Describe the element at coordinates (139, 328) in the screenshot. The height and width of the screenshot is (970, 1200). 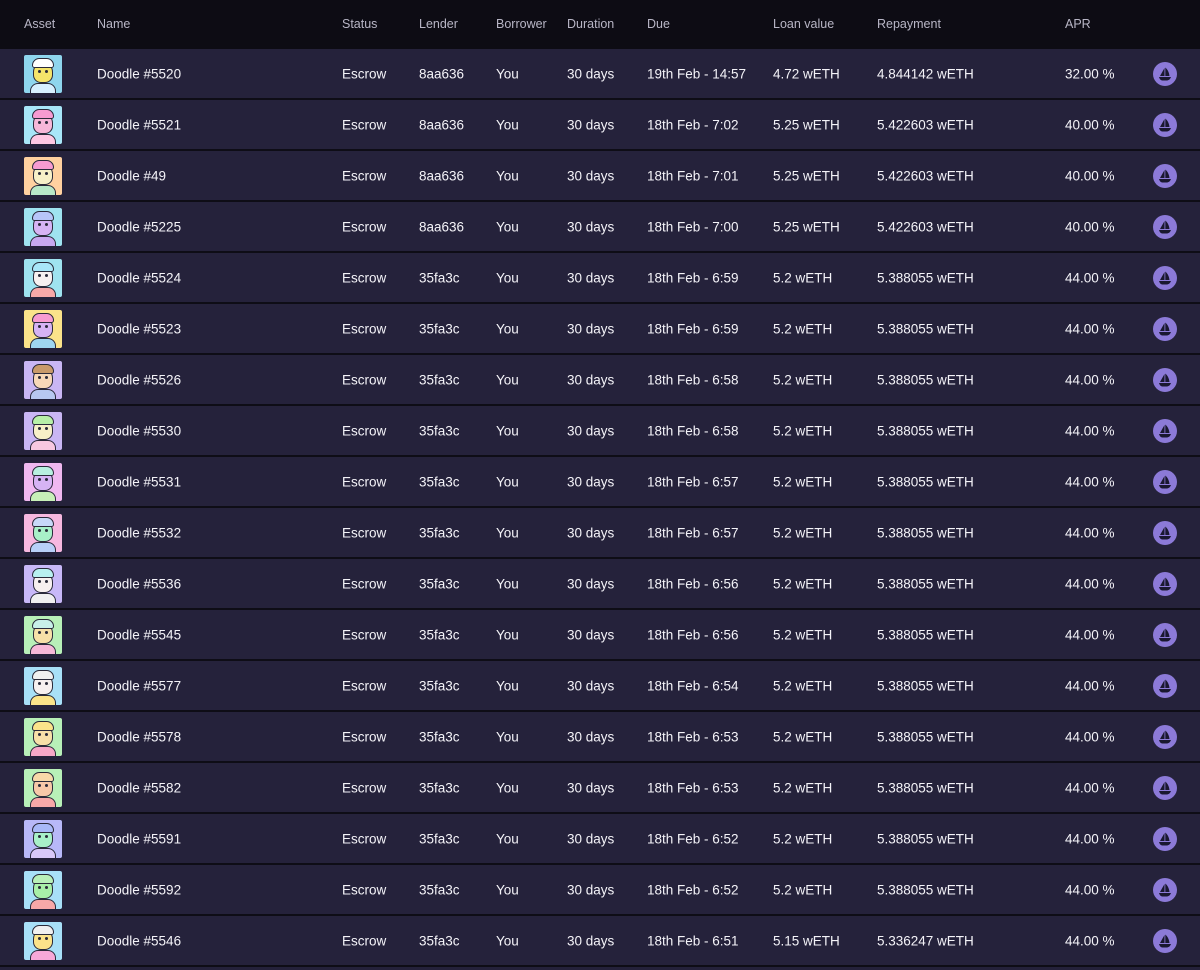
I see `asset-name: Doodle #5523` at that location.